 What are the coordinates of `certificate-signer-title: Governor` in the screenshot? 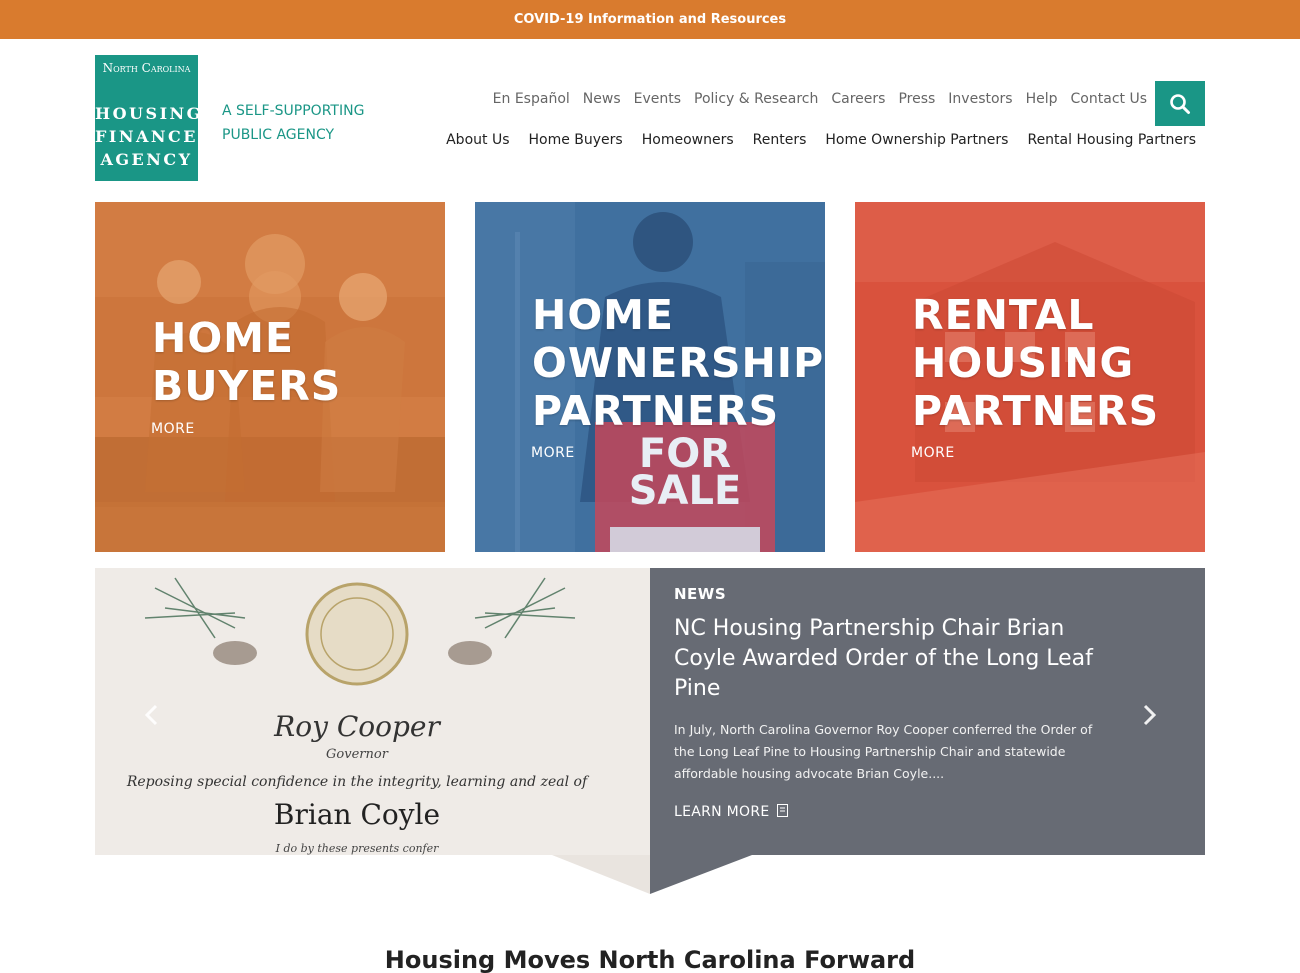 It's located at (357, 754).